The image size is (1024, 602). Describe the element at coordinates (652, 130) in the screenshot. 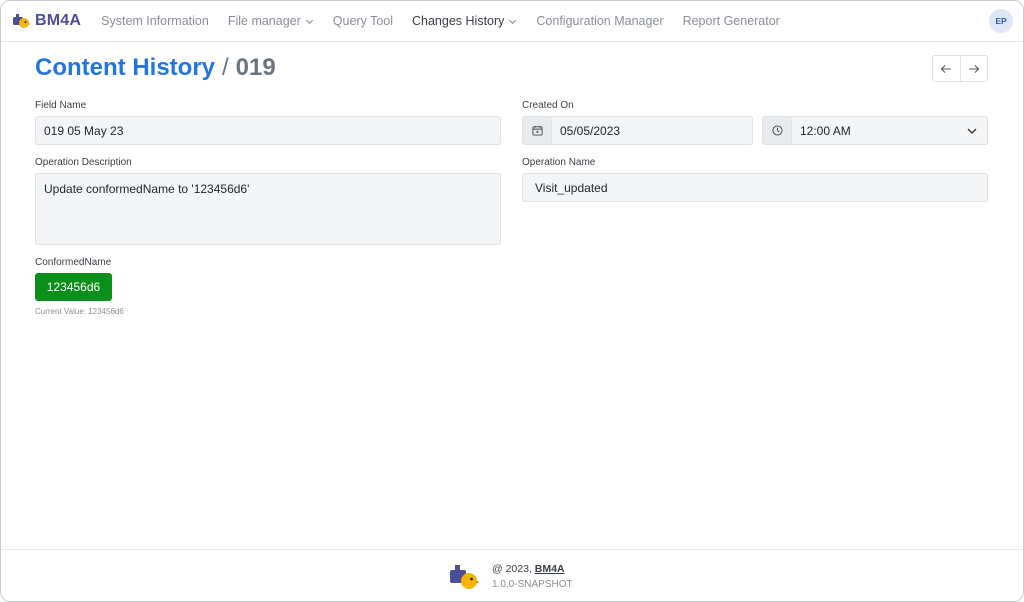

I see `created-date-input: 05/05/2023` at that location.